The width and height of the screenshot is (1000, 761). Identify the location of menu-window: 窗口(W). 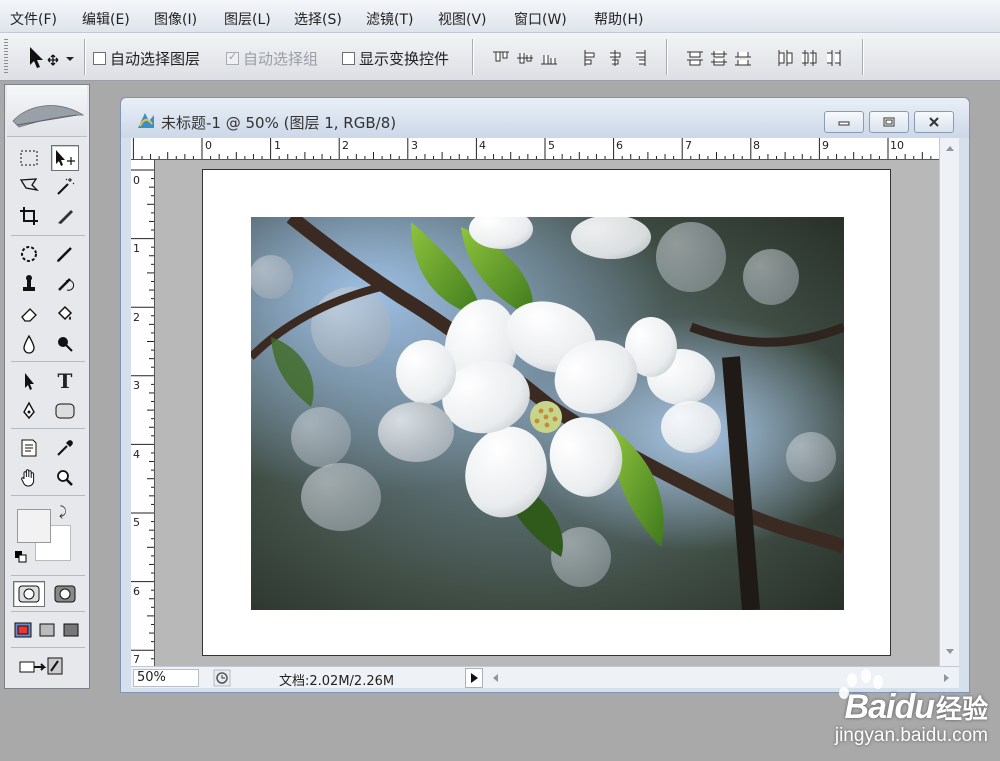
(540, 19).